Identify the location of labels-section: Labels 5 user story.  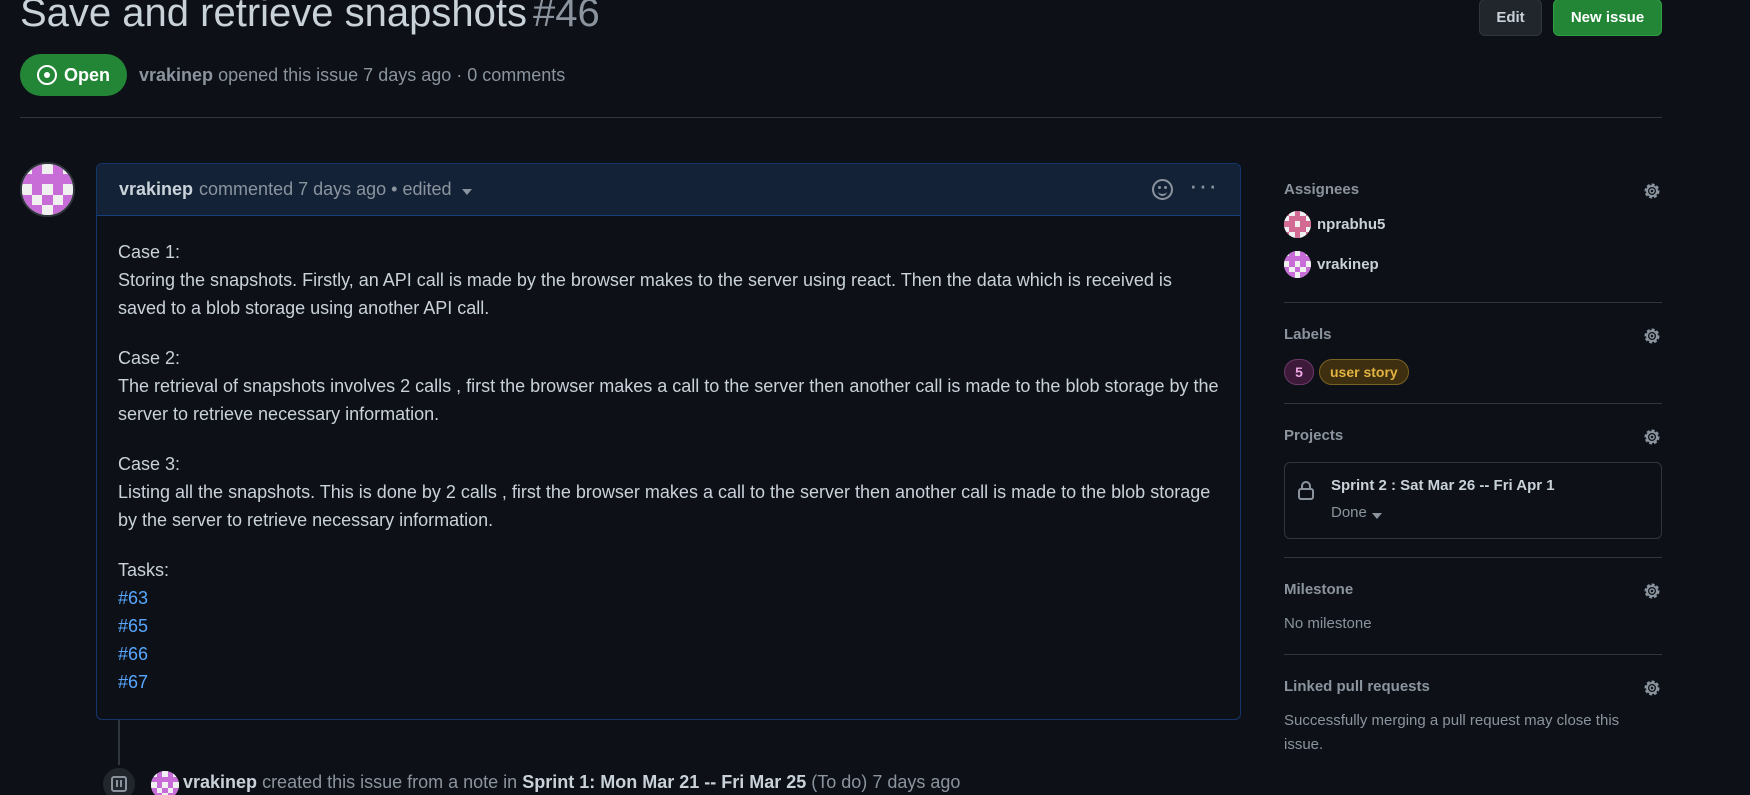
(1473, 362).